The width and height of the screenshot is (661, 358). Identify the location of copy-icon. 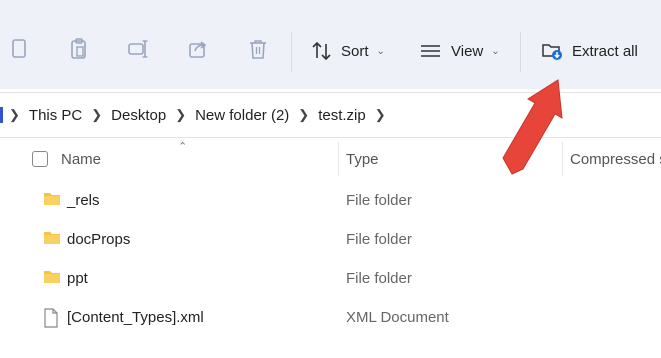
(19, 49).